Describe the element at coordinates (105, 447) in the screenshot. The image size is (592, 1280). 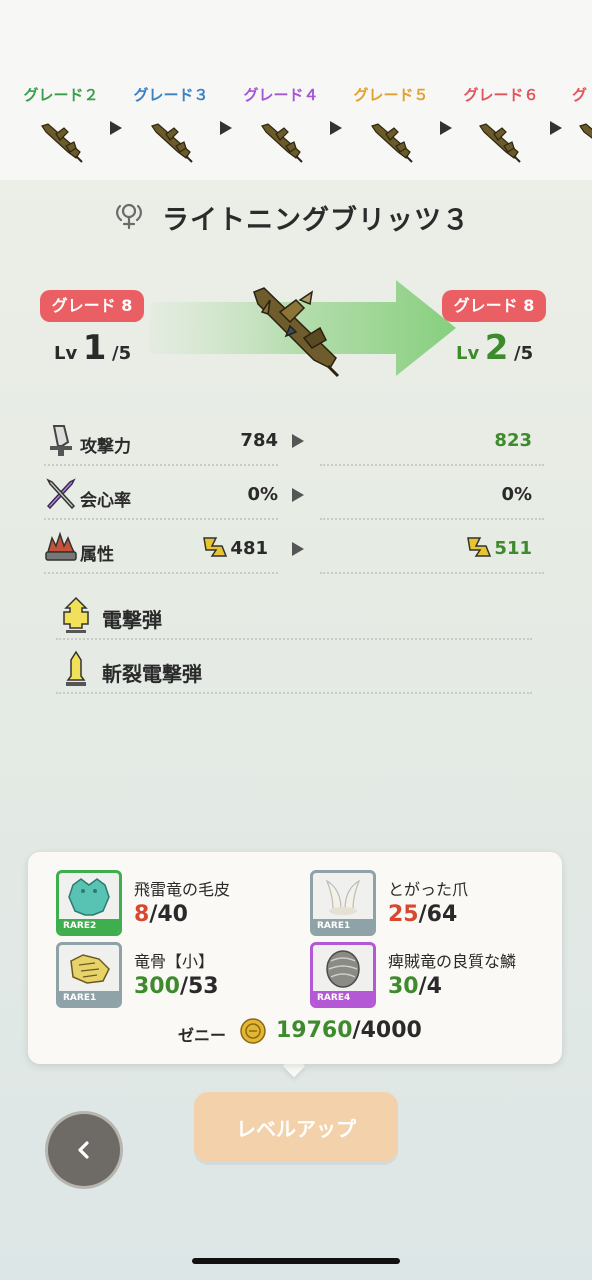
I see `stat-name: 攻撃力` at that location.